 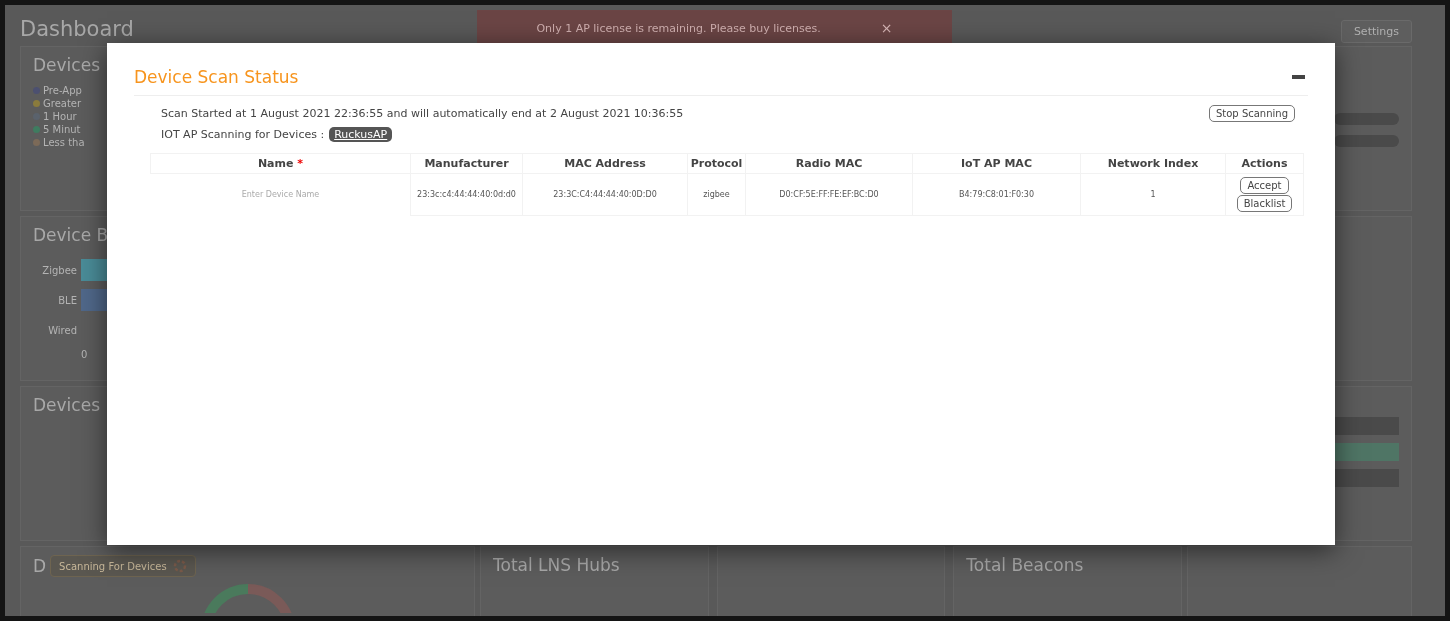 I want to click on bar-label: Zigbee, so click(x=59, y=270).